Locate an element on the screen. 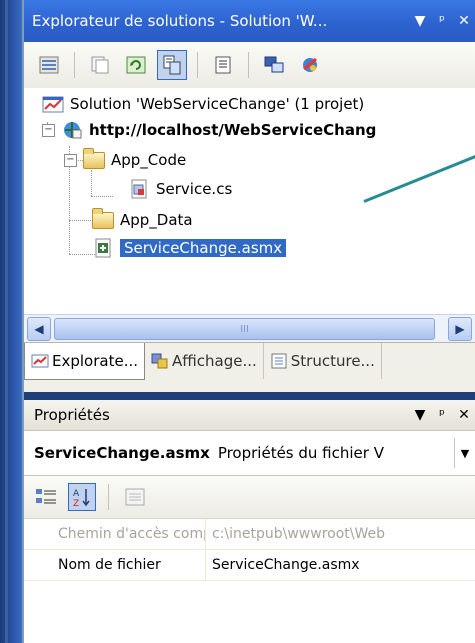  copy-website-icon is located at coordinates (274, 65).